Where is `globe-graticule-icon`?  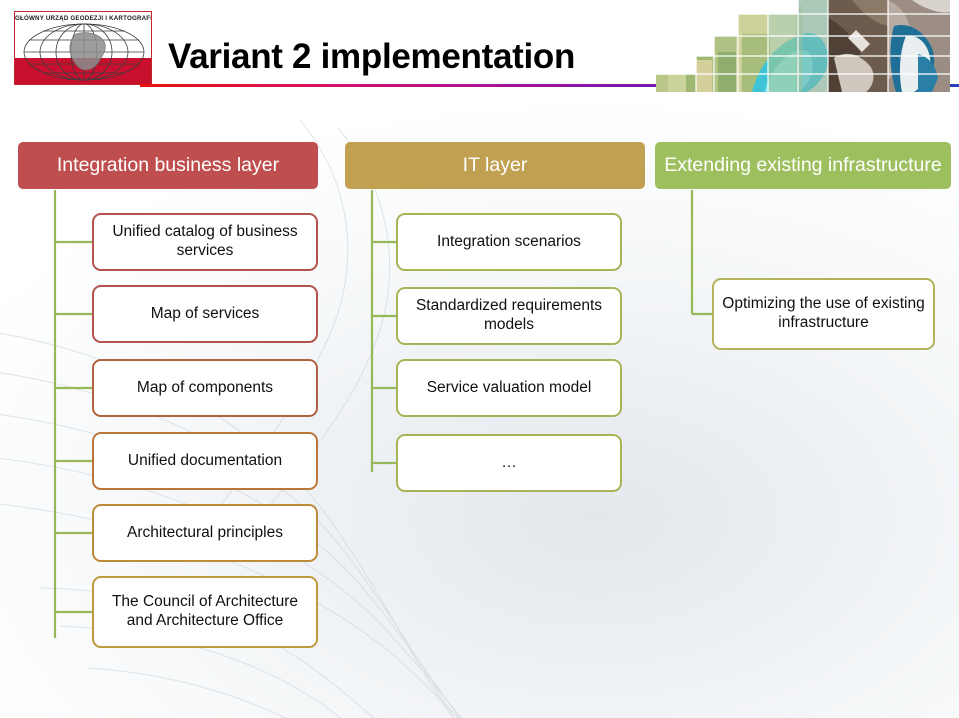 globe-graticule-icon is located at coordinates (84, 52).